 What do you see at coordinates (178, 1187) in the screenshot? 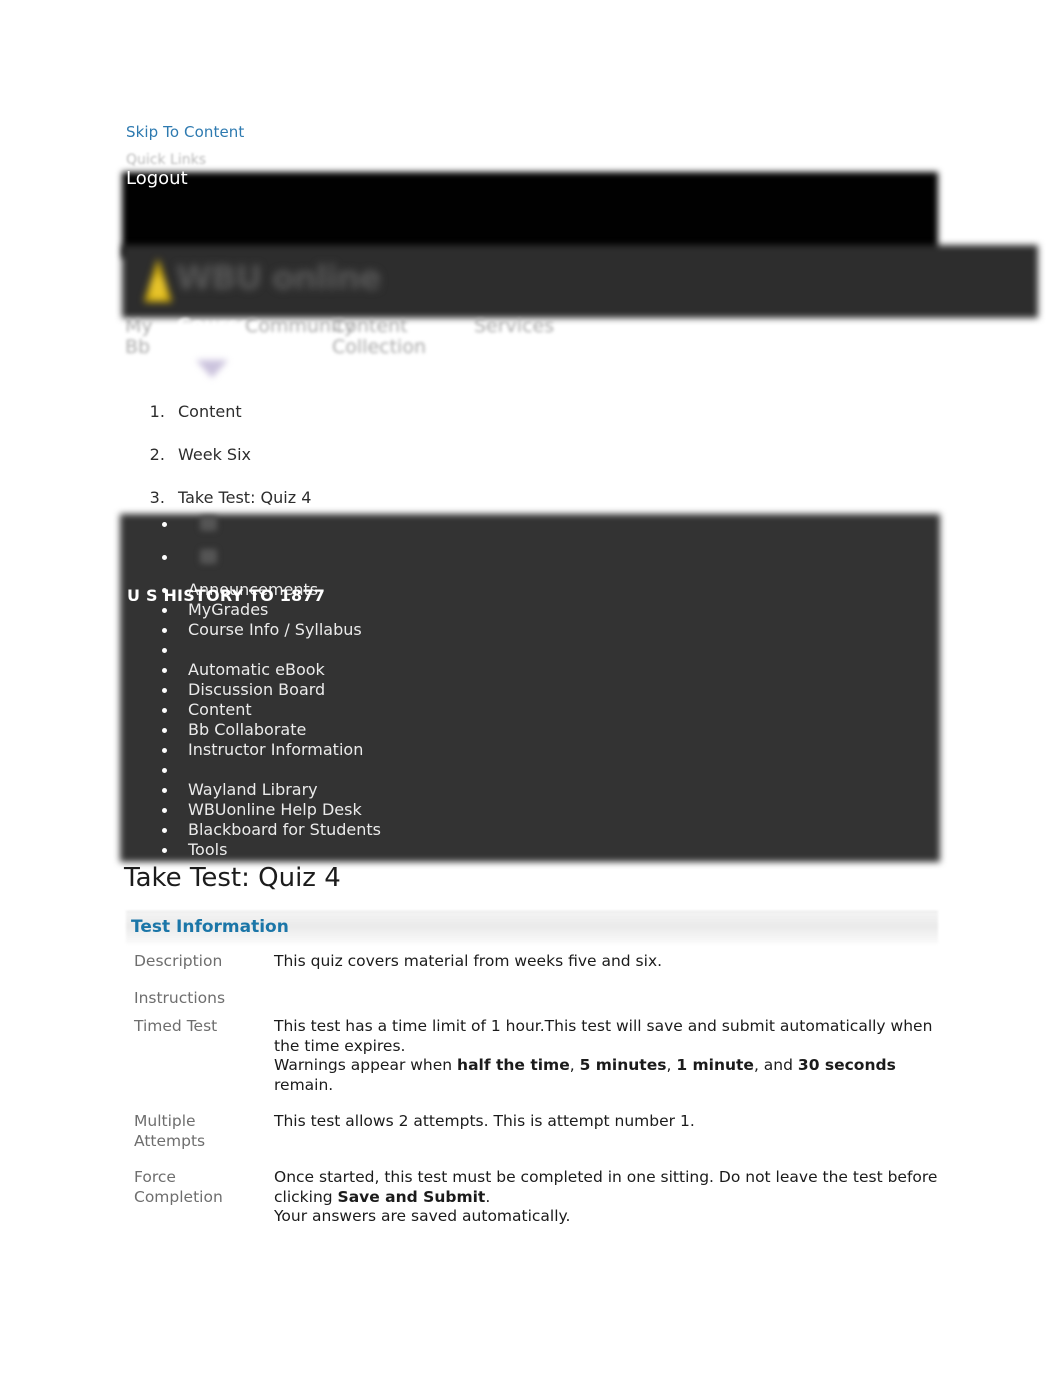
I see `row-label-force-completion: Force Completion` at bounding box center [178, 1187].